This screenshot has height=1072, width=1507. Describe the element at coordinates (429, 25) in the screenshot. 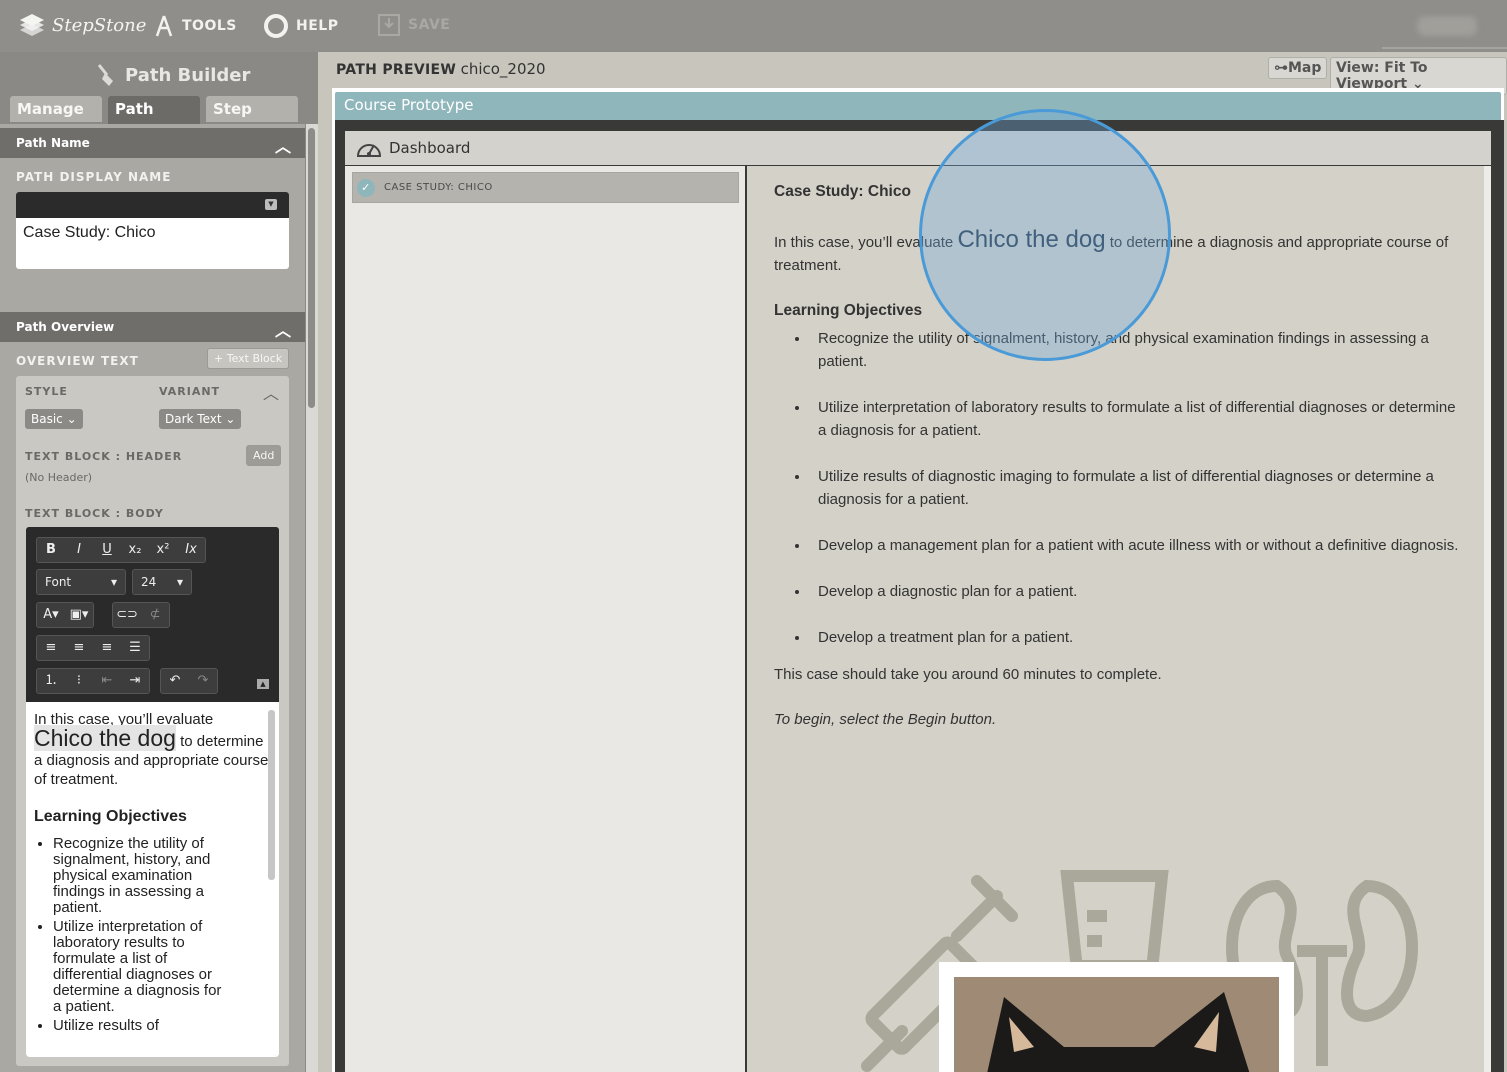

I see `save-label: SAVE` at that location.